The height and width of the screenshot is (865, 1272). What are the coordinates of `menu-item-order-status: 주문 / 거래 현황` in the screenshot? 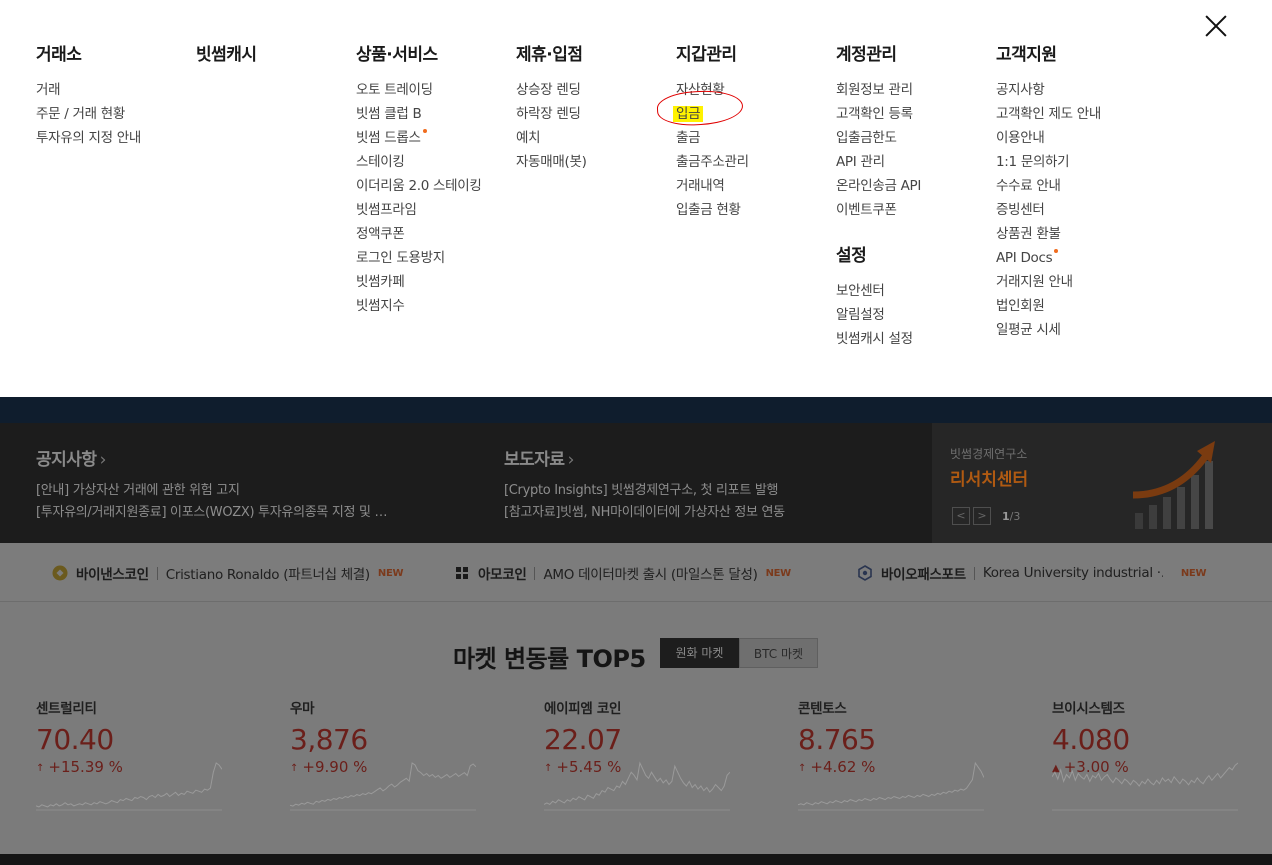 It's located at (88, 114).